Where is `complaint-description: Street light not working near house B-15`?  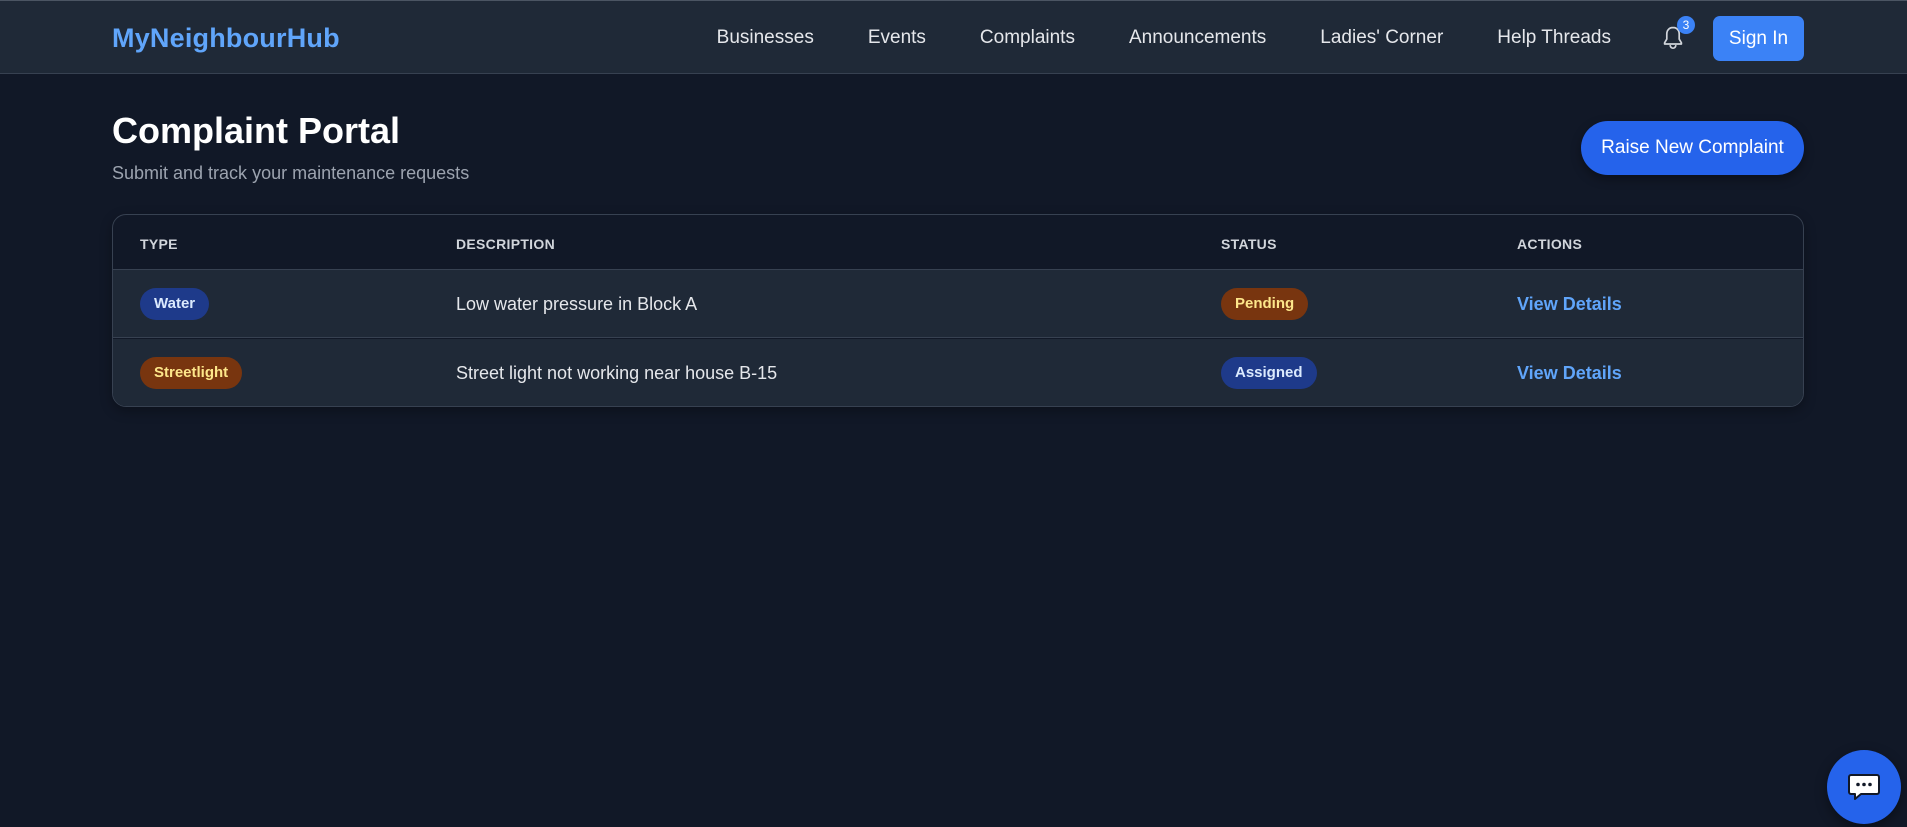 complaint-description: Street light not working near house B-15 is located at coordinates (617, 372).